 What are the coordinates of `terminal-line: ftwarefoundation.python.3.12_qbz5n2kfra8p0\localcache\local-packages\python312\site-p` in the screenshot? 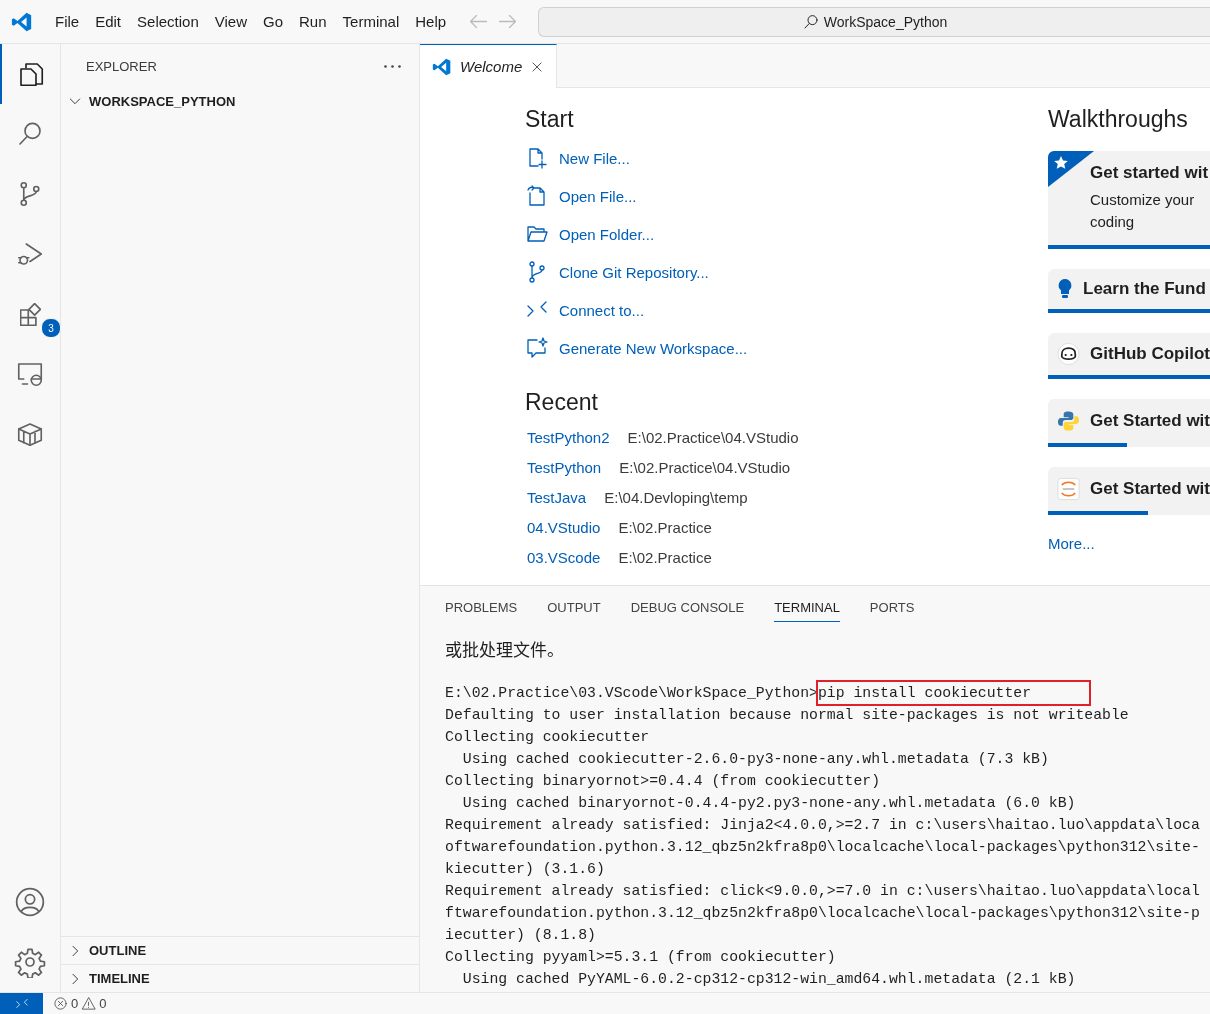 It's located at (823, 913).